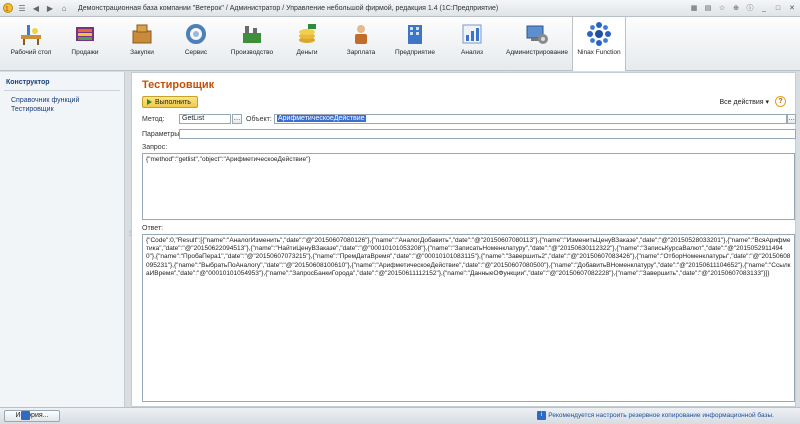  Describe the element at coordinates (205, 119) in the screenshot. I see `method-field: GetList` at that location.